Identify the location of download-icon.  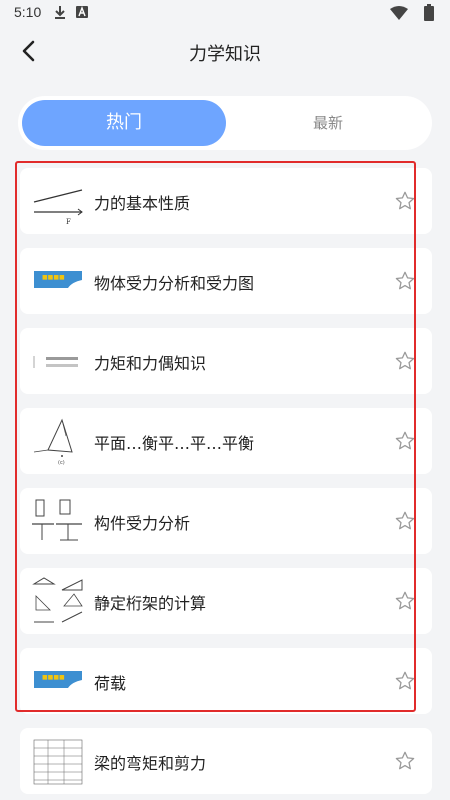
(60, 12).